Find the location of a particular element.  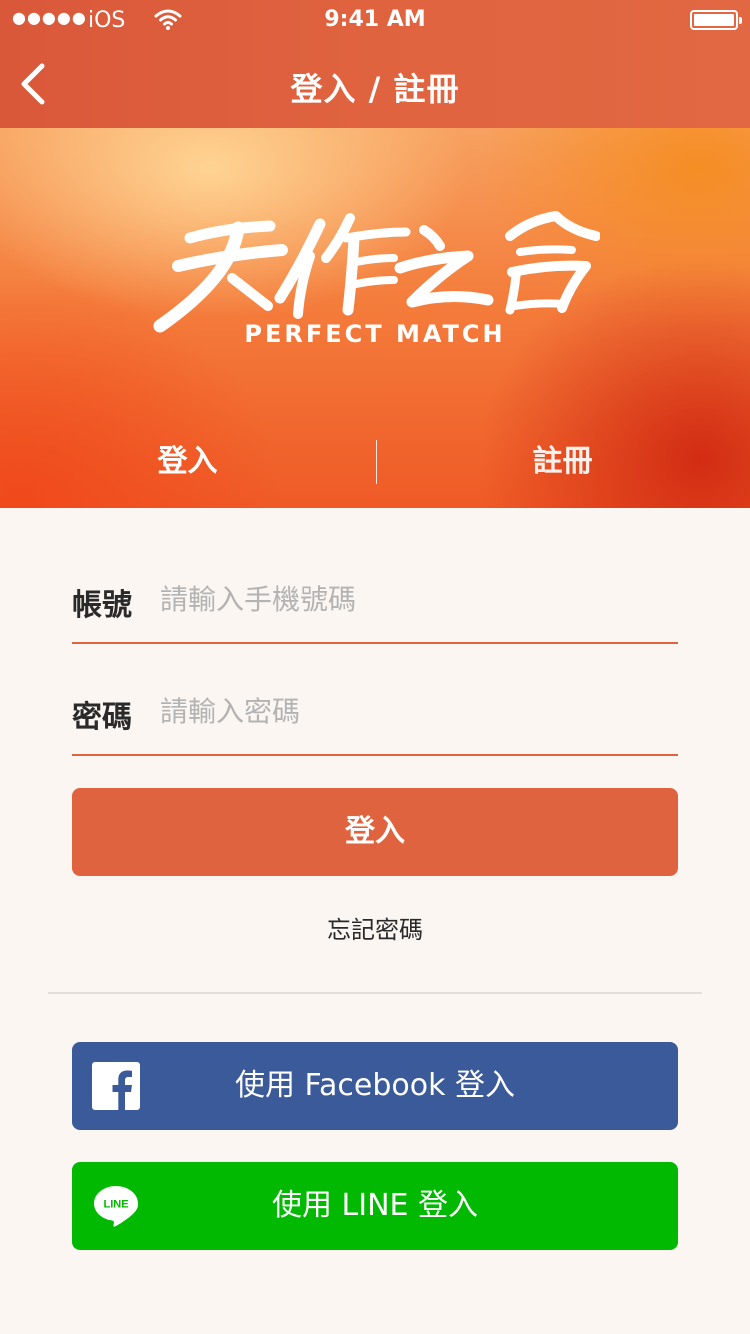

facebook-login-button: 使用 Facebook 登入 is located at coordinates (375, 1086).